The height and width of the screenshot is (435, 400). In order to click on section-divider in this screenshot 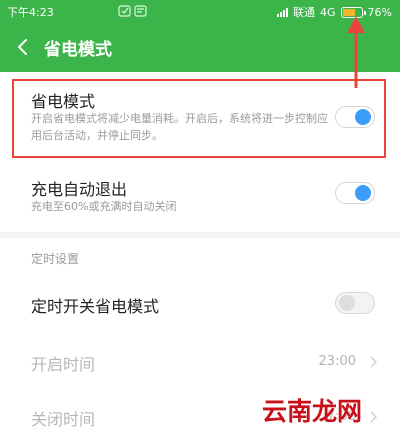, I will do `click(200, 235)`.